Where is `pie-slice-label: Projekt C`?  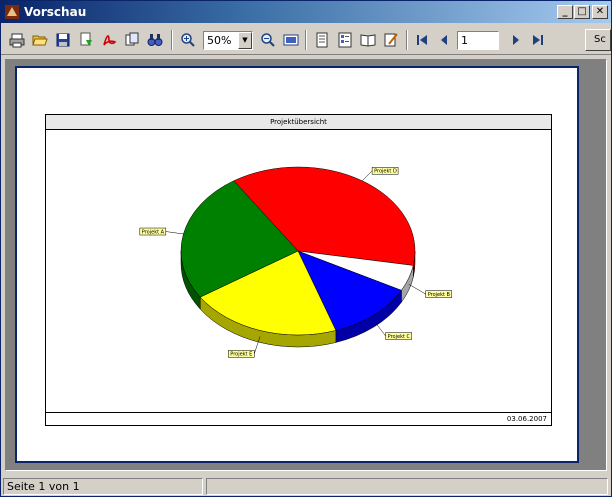 pie-slice-label: Projekt C is located at coordinates (399, 337).